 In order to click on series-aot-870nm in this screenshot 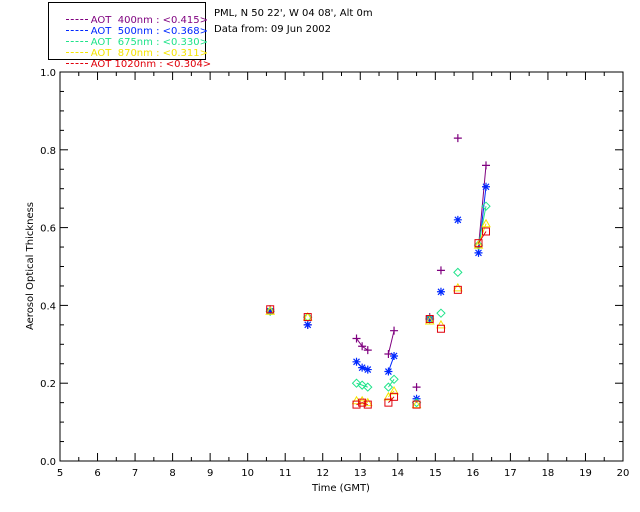, I will do `click(378, 313)`.